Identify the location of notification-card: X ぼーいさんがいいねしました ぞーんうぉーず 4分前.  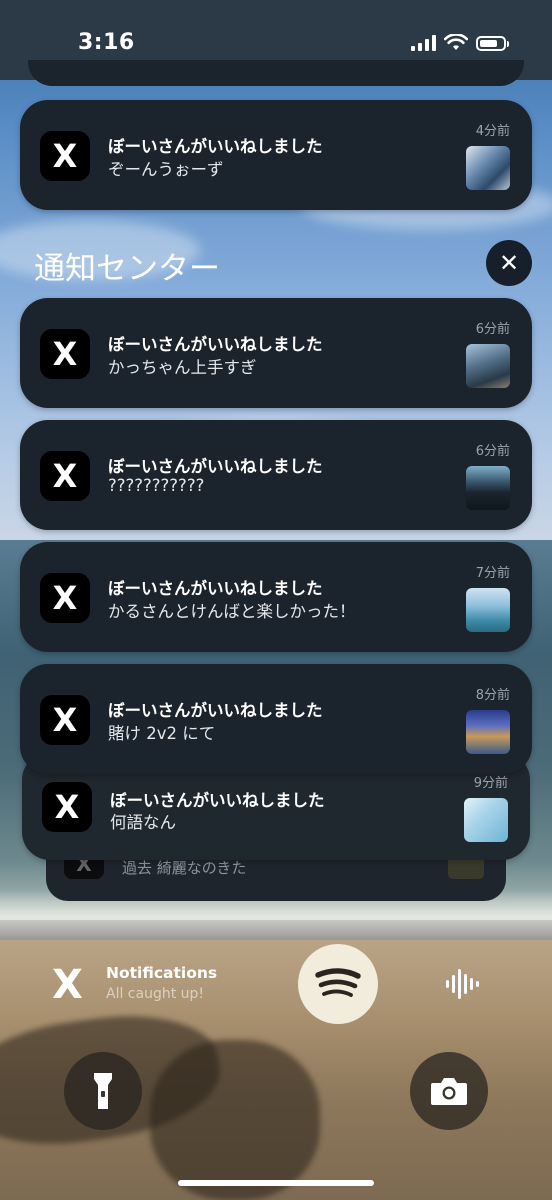
(276, 155).